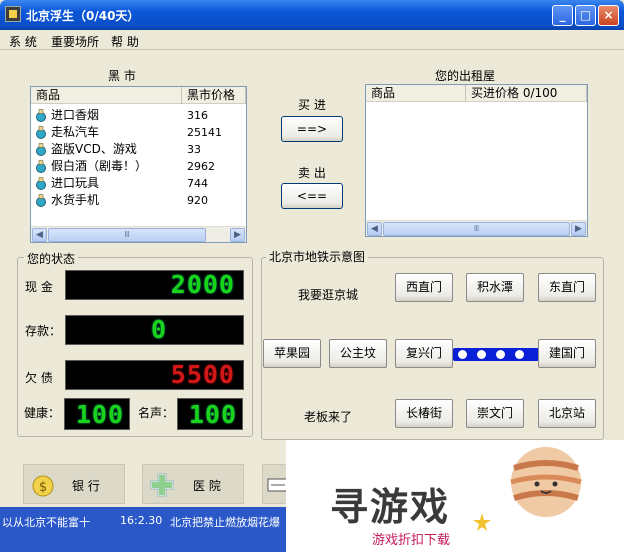 This screenshot has height=552, width=624. Describe the element at coordinates (162, 485) in the screenshot. I see `hospital-cross-icon` at that location.